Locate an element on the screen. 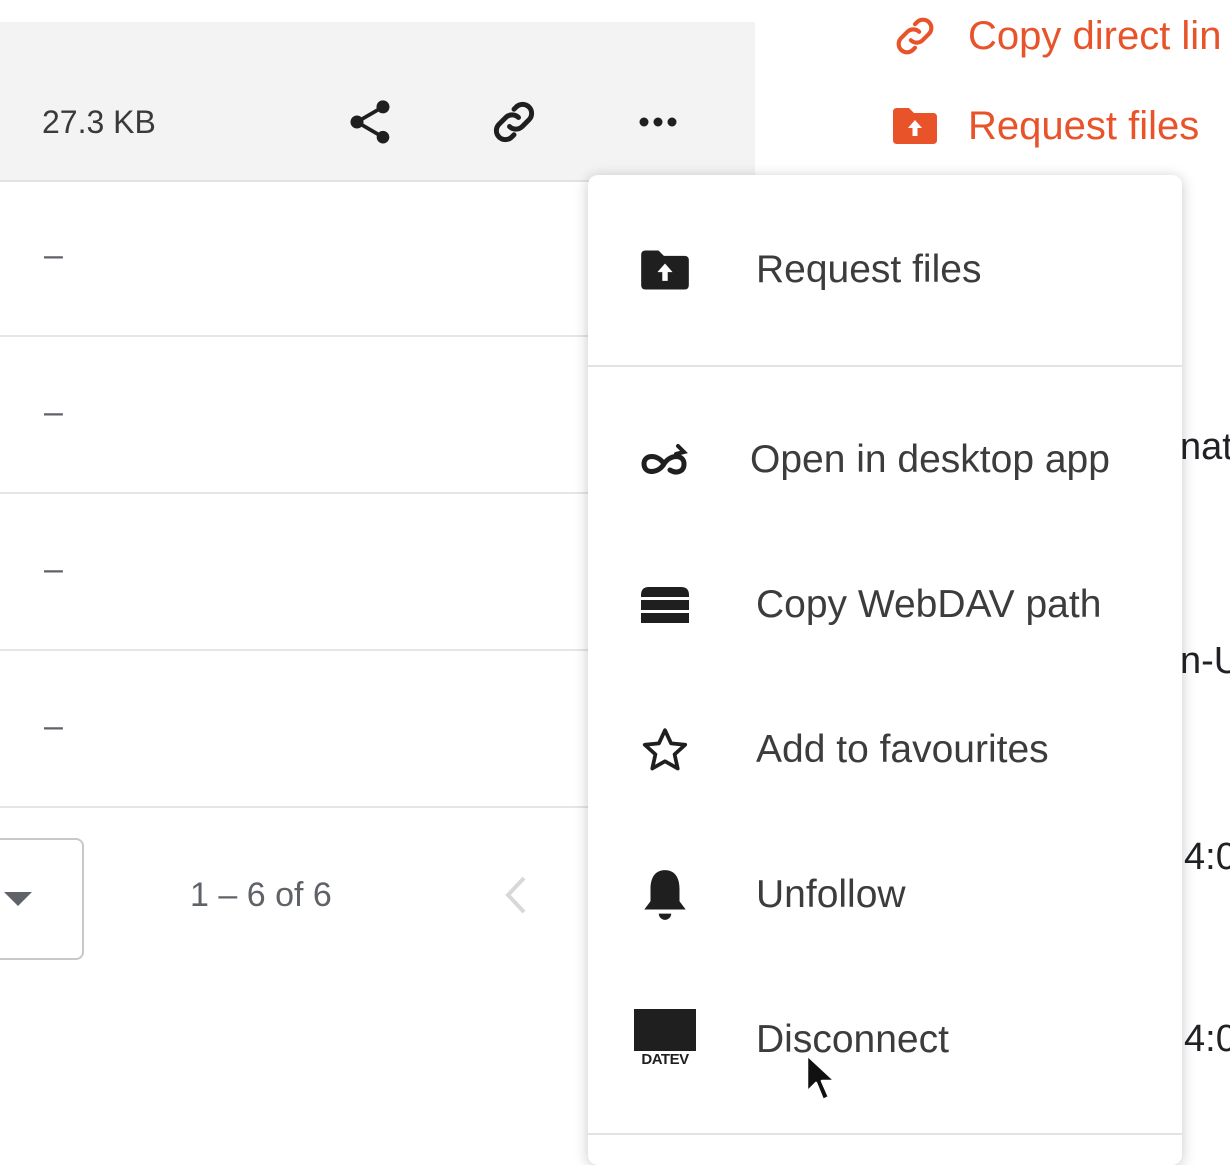 The image size is (1230, 1165). more-actions-button is located at coordinates (658, 122).